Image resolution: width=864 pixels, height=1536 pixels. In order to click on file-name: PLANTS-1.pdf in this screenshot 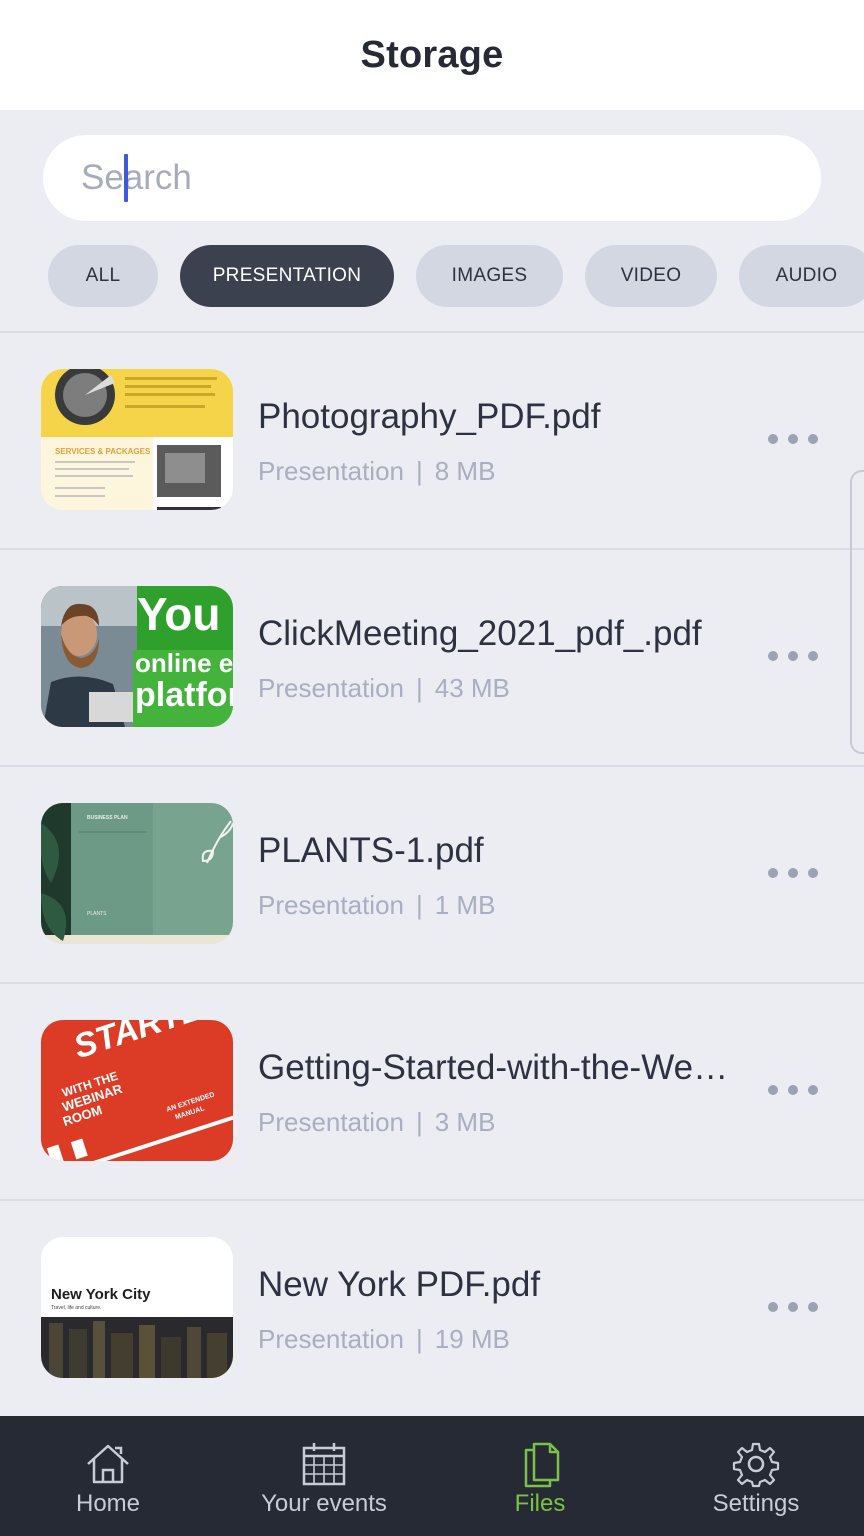, I will do `click(371, 850)`.